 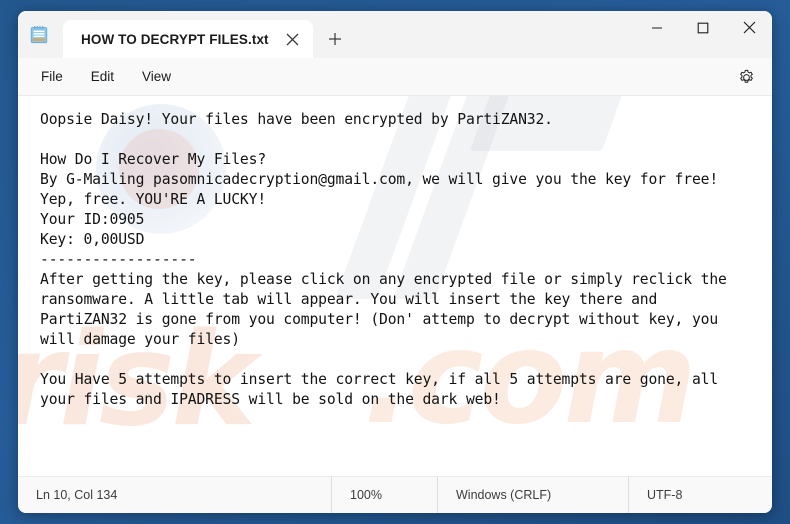 I want to click on status-line-ending: Windows (CRLF), so click(x=532, y=495).